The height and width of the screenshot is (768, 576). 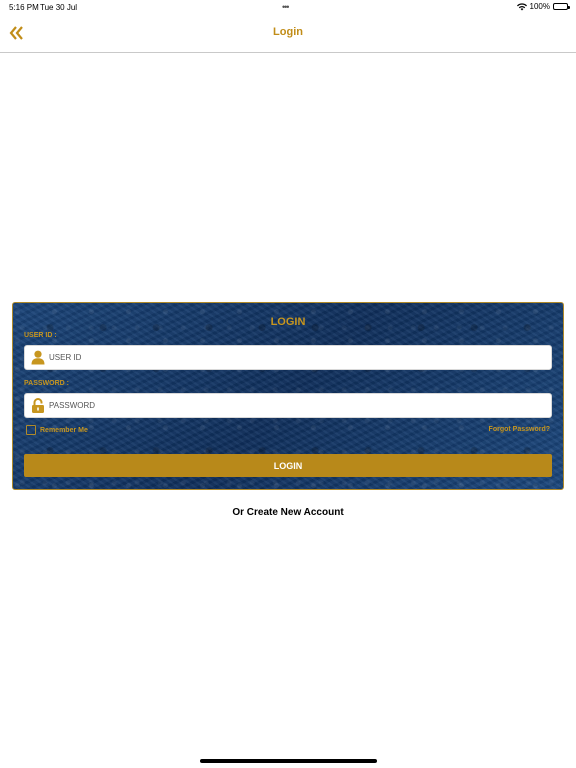 What do you see at coordinates (24, 7) in the screenshot?
I see `status-time: 5:16 PM` at bounding box center [24, 7].